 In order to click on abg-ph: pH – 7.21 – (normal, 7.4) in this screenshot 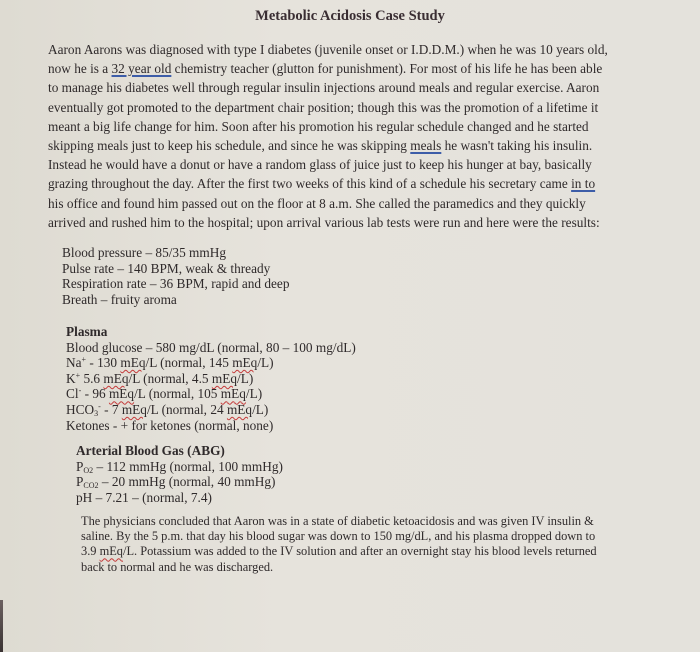, I will do `click(144, 497)`.